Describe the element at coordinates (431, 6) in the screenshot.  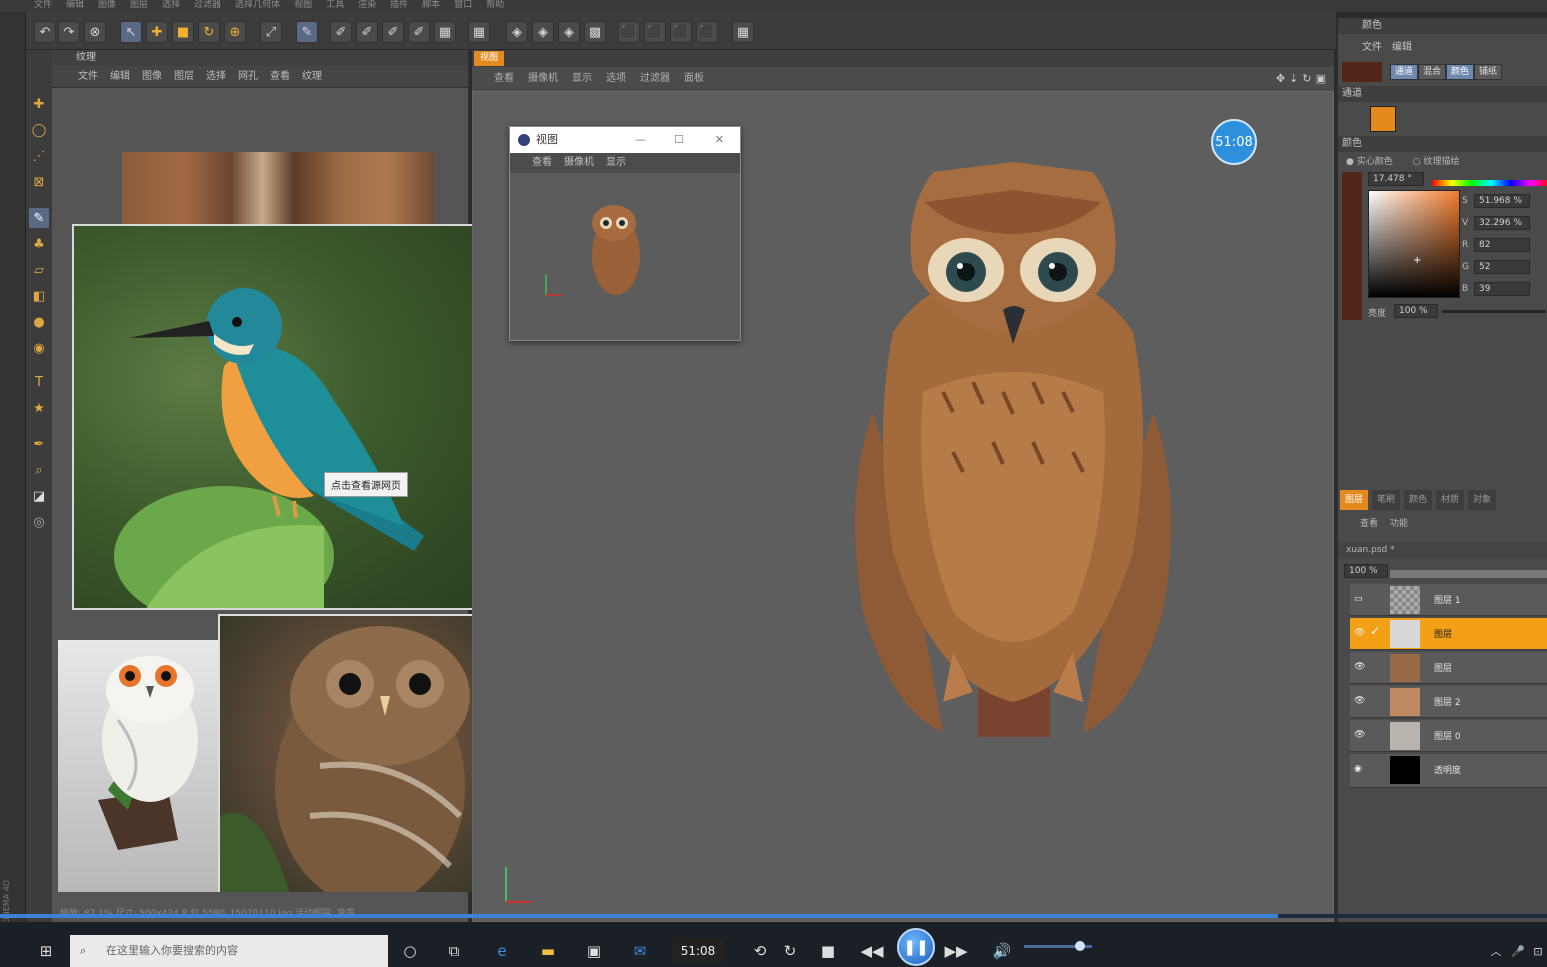
I see `menu-item-scripts: 脚本` at that location.